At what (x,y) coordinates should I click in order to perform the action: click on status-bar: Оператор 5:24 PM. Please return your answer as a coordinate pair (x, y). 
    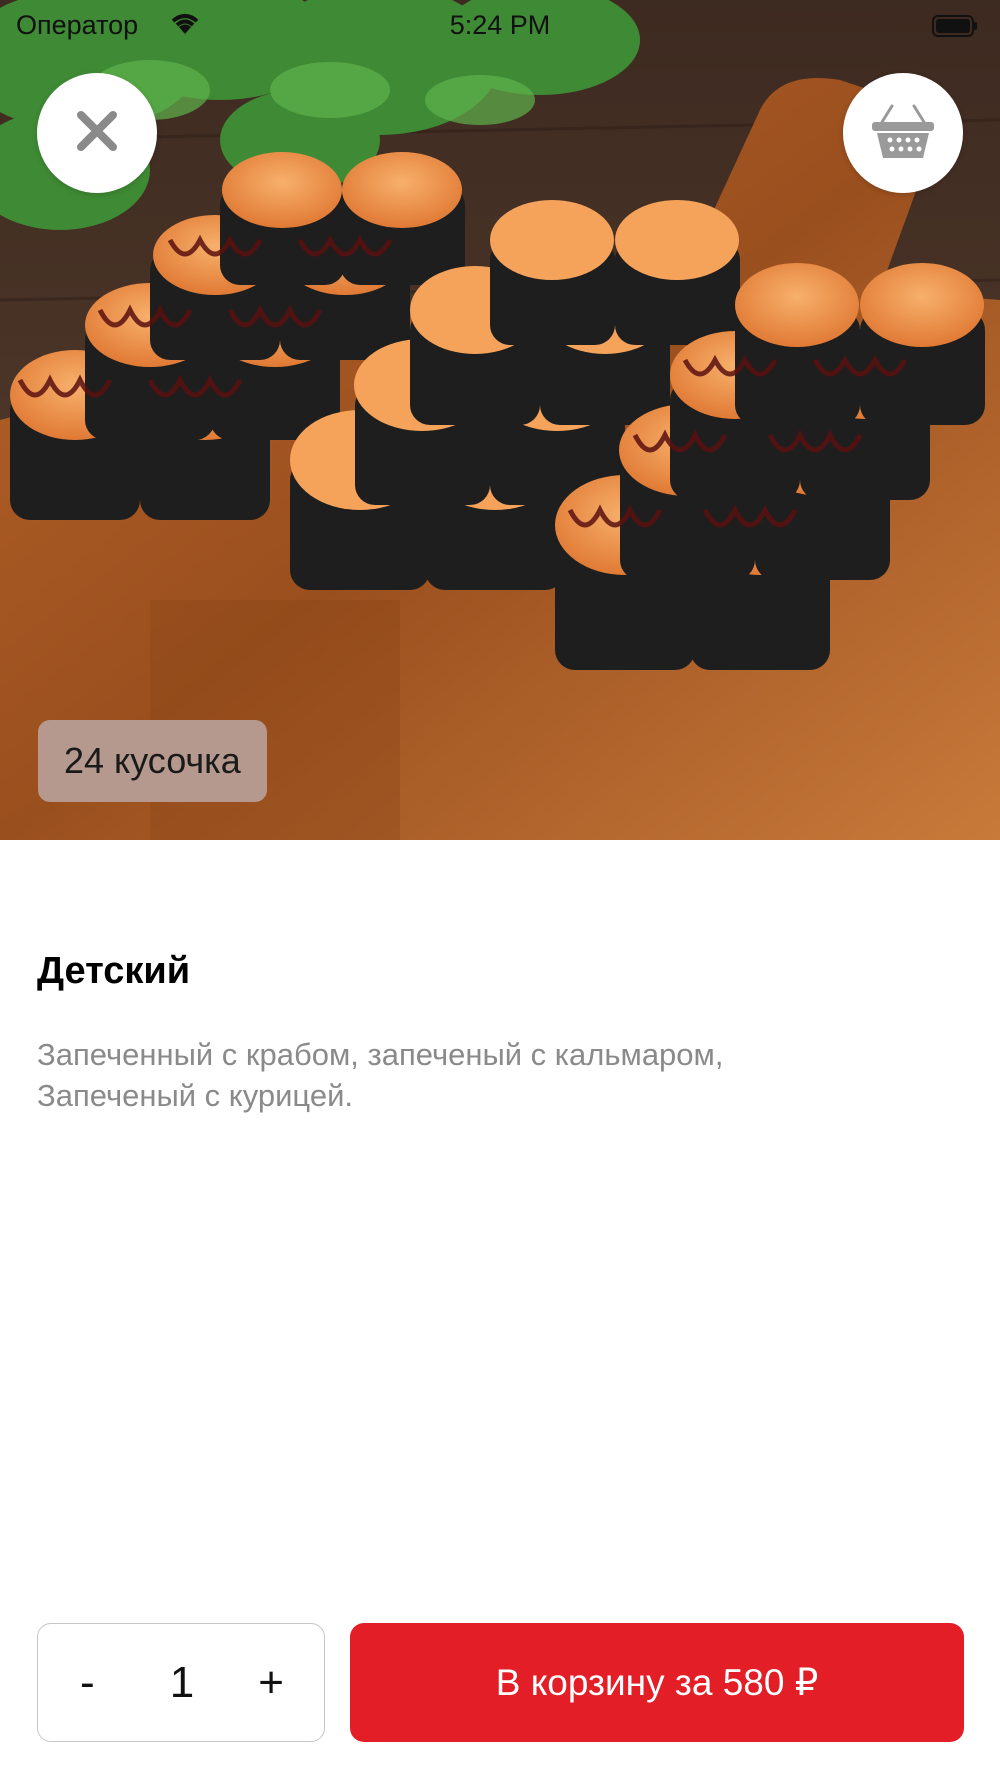
    Looking at the image, I should click on (500, 25).